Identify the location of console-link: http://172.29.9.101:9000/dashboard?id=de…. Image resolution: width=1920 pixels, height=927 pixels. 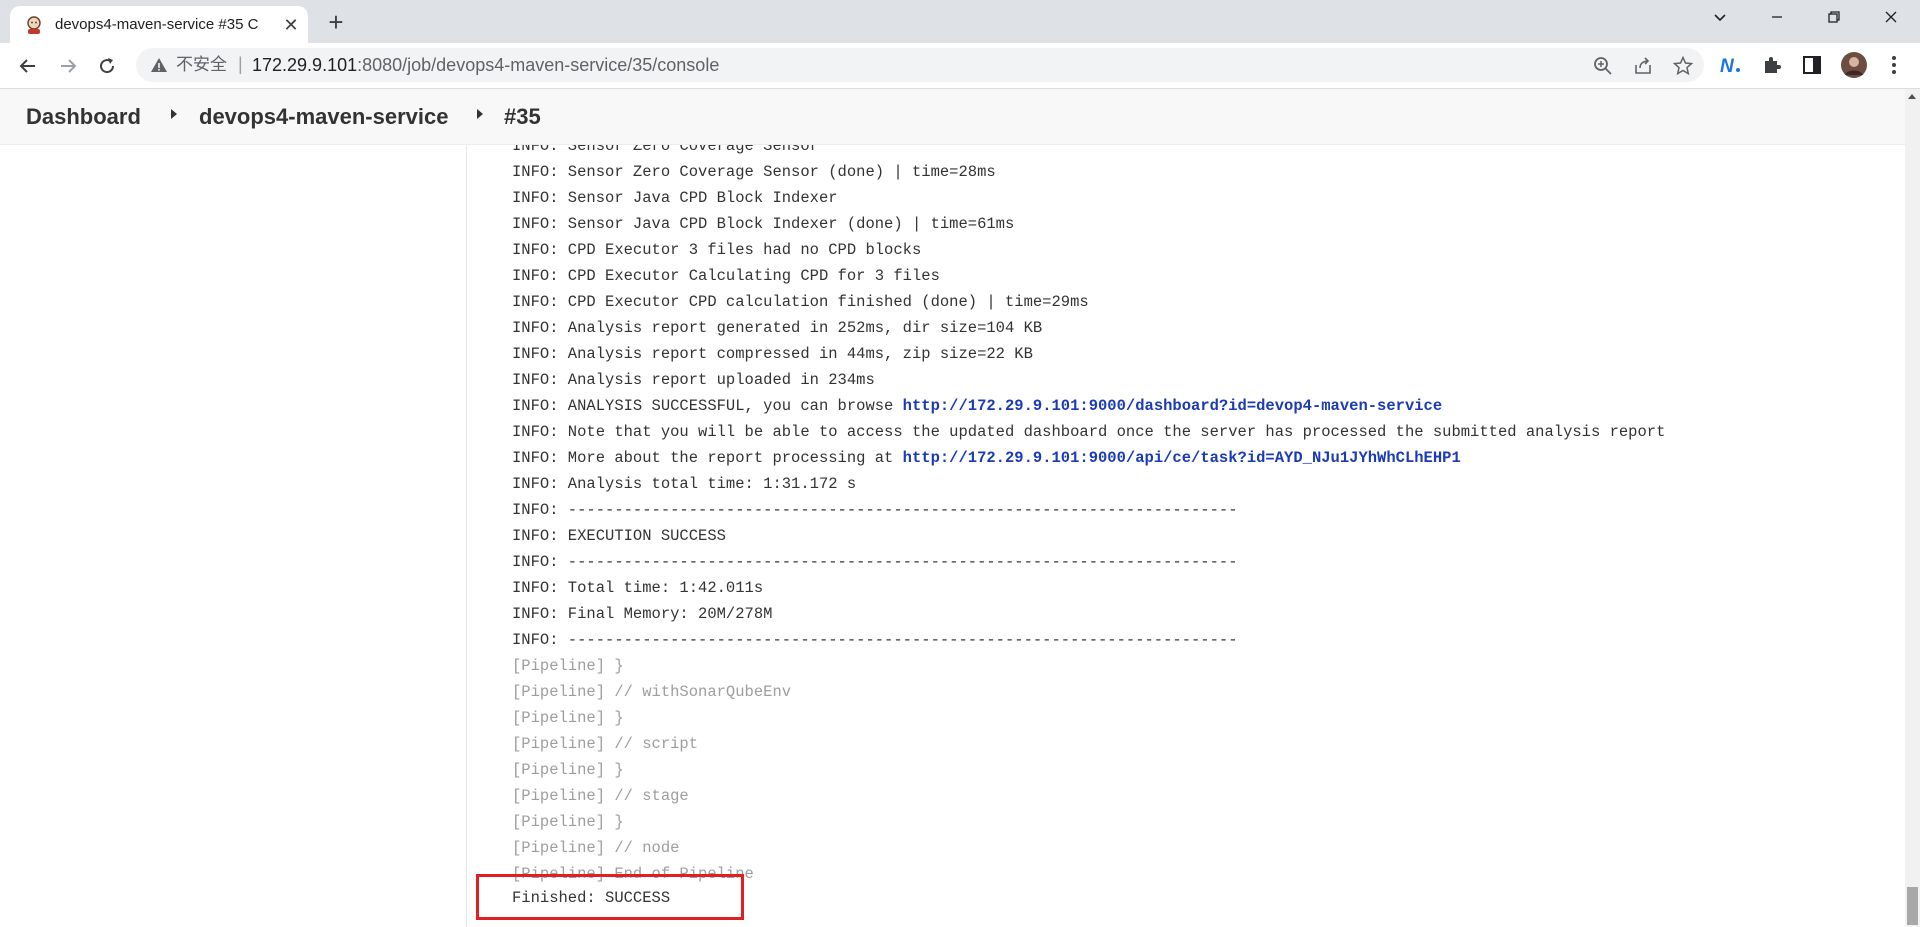
(1173, 406).